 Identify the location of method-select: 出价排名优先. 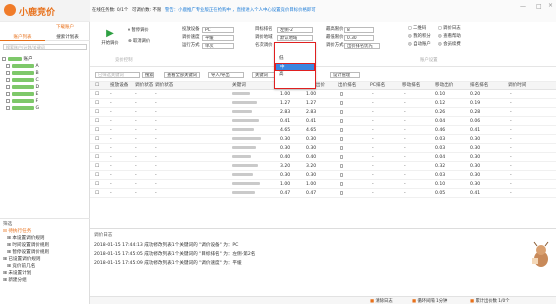
(362, 46).